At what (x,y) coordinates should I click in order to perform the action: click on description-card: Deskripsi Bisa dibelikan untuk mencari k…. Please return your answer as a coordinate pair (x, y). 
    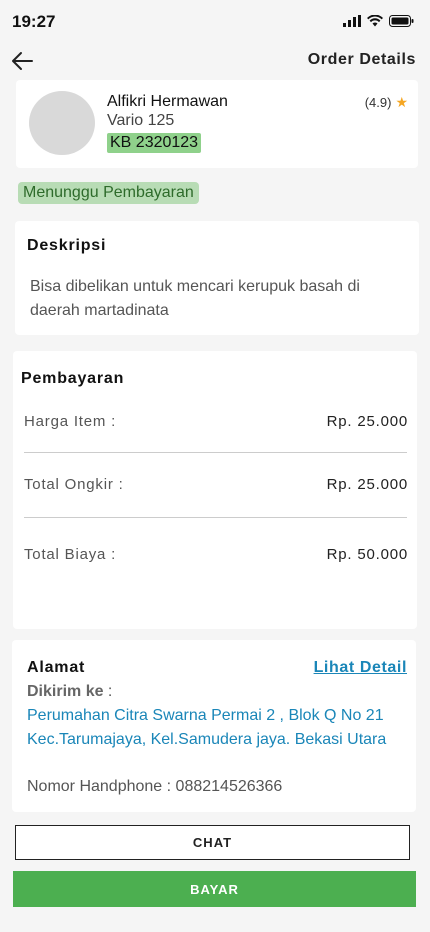
    Looking at the image, I should click on (217, 278).